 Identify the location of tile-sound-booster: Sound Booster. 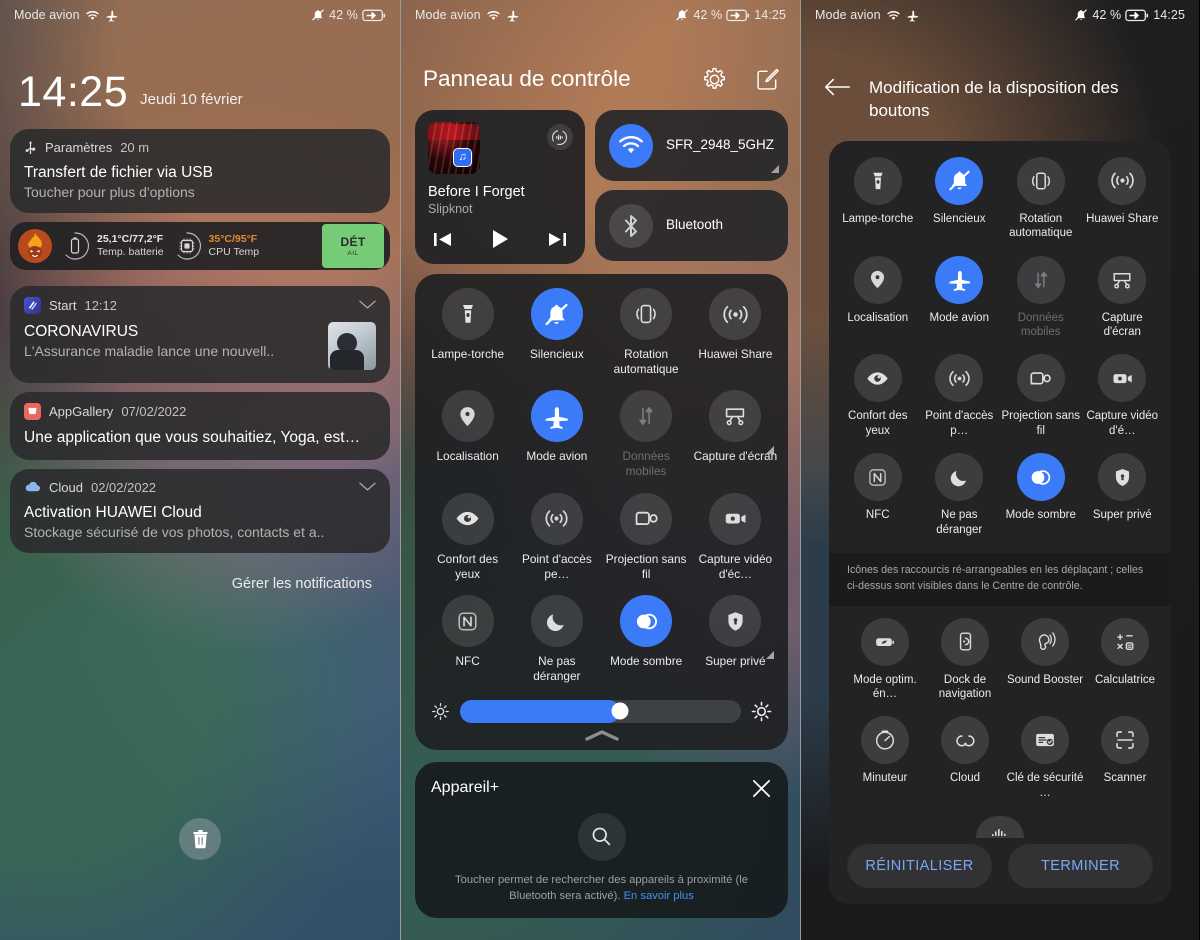
(1045, 660).